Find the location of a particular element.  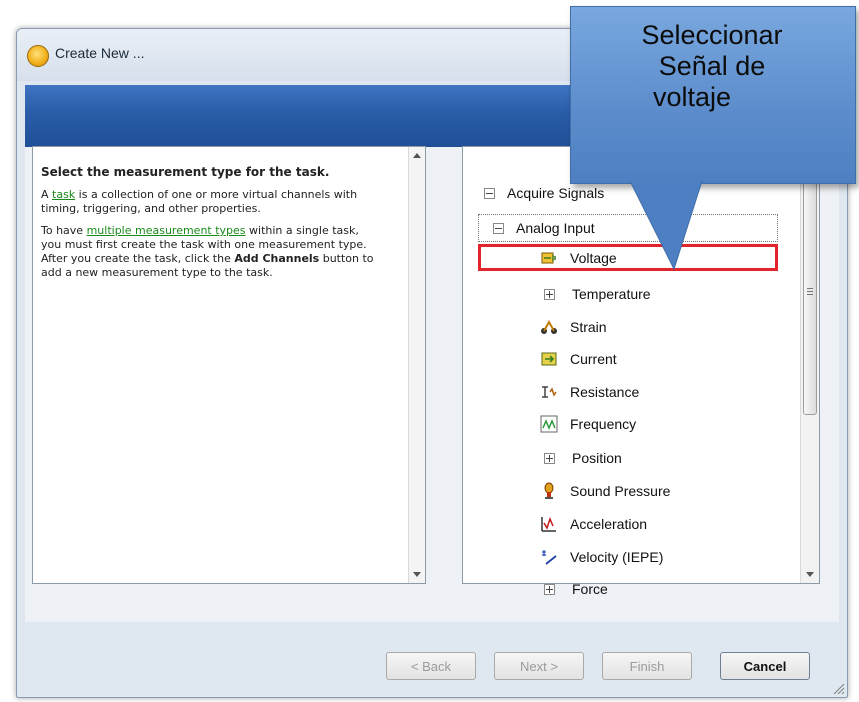

tree-item-label: Velocity (IEPE) is located at coordinates (617, 557).